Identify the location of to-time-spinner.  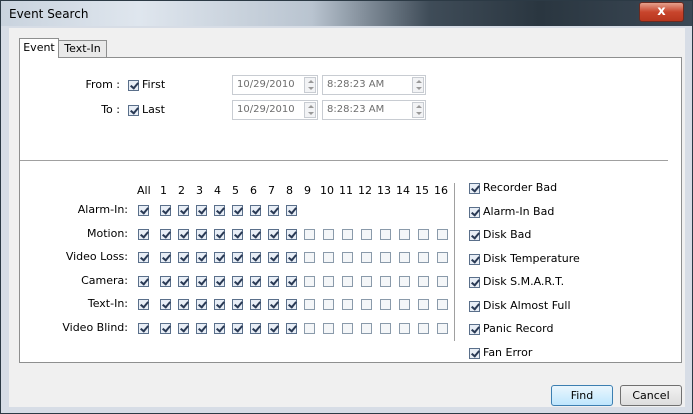
(418, 110).